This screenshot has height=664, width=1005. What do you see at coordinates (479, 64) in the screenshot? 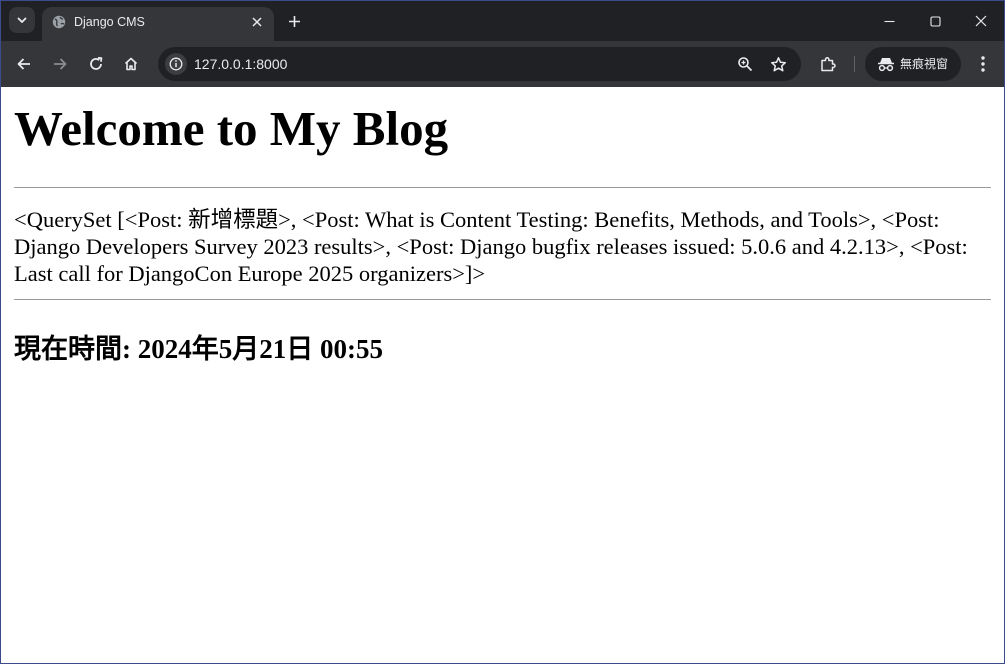
I see `address-bar: 127.0.0.1:8000` at bounding box center [479, 64].